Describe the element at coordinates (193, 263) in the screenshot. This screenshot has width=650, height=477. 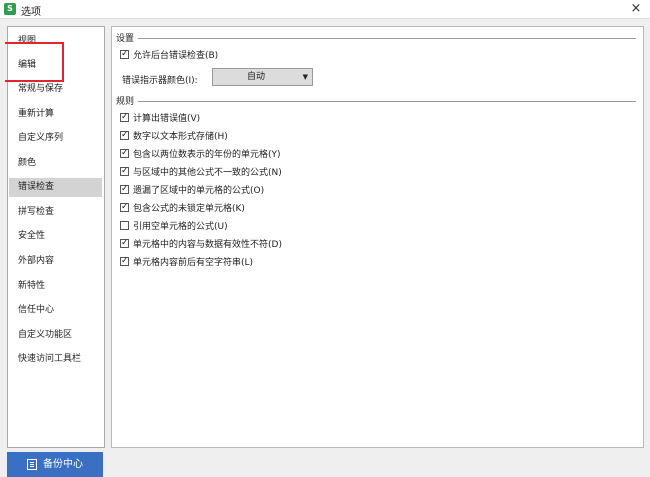
I see `rule-label: 单元格内容前后有空字符串(L)` at that location.